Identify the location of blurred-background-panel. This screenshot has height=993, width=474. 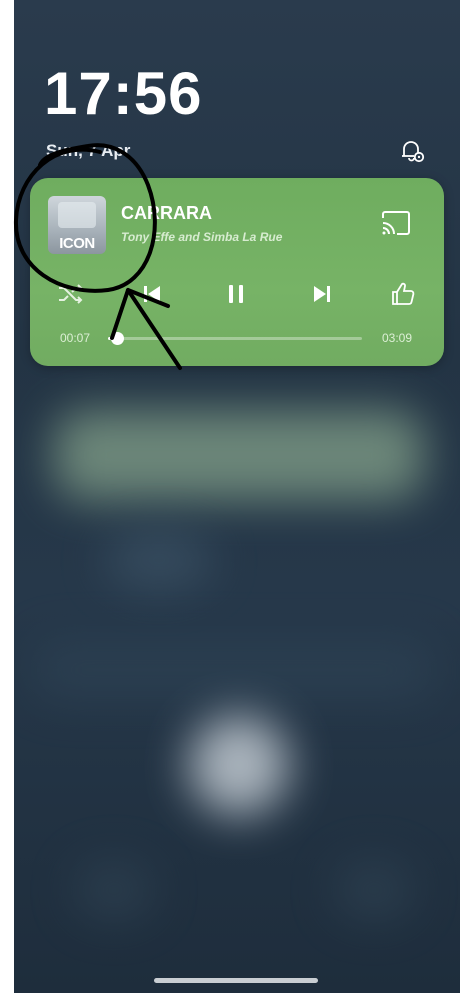
(239, 455).